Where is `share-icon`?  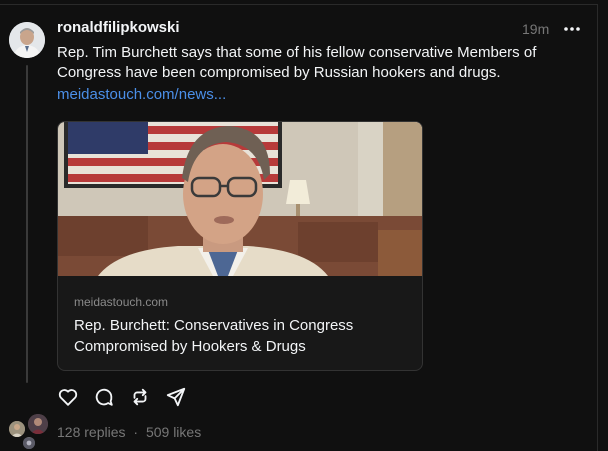
share-icon is located at coordinates (176, 397).